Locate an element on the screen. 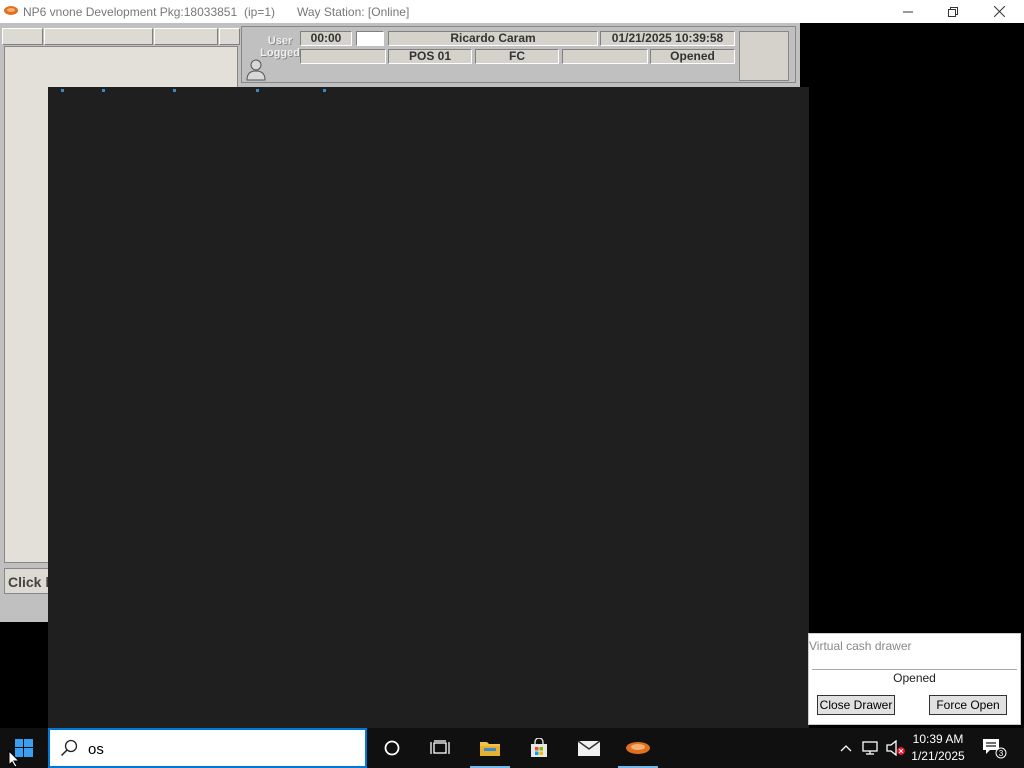 The height and width of the screenshot is (768, 1024). cortana-icon is located at coordinates (392, 748).